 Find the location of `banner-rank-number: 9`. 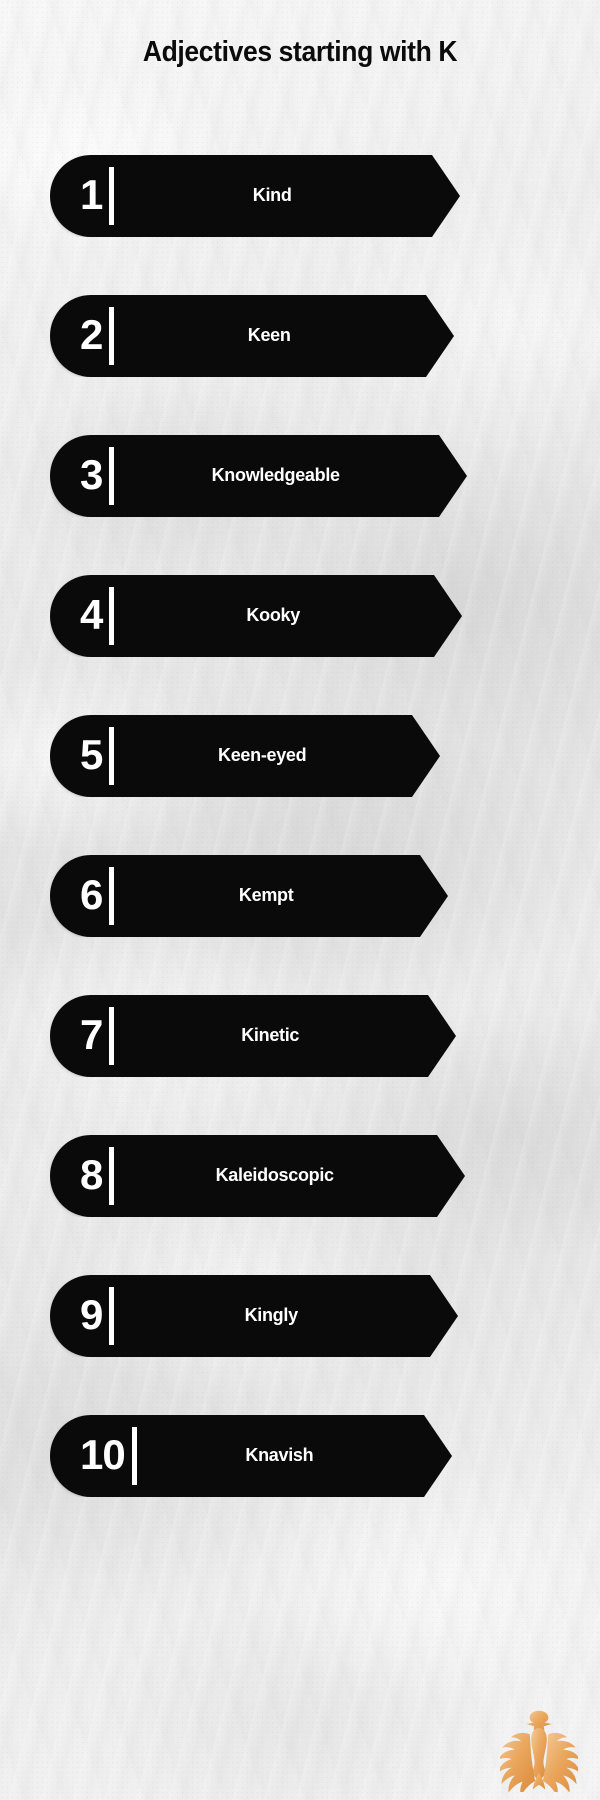

banner-rank-number: 9 is located at coordinates (91, 1314).